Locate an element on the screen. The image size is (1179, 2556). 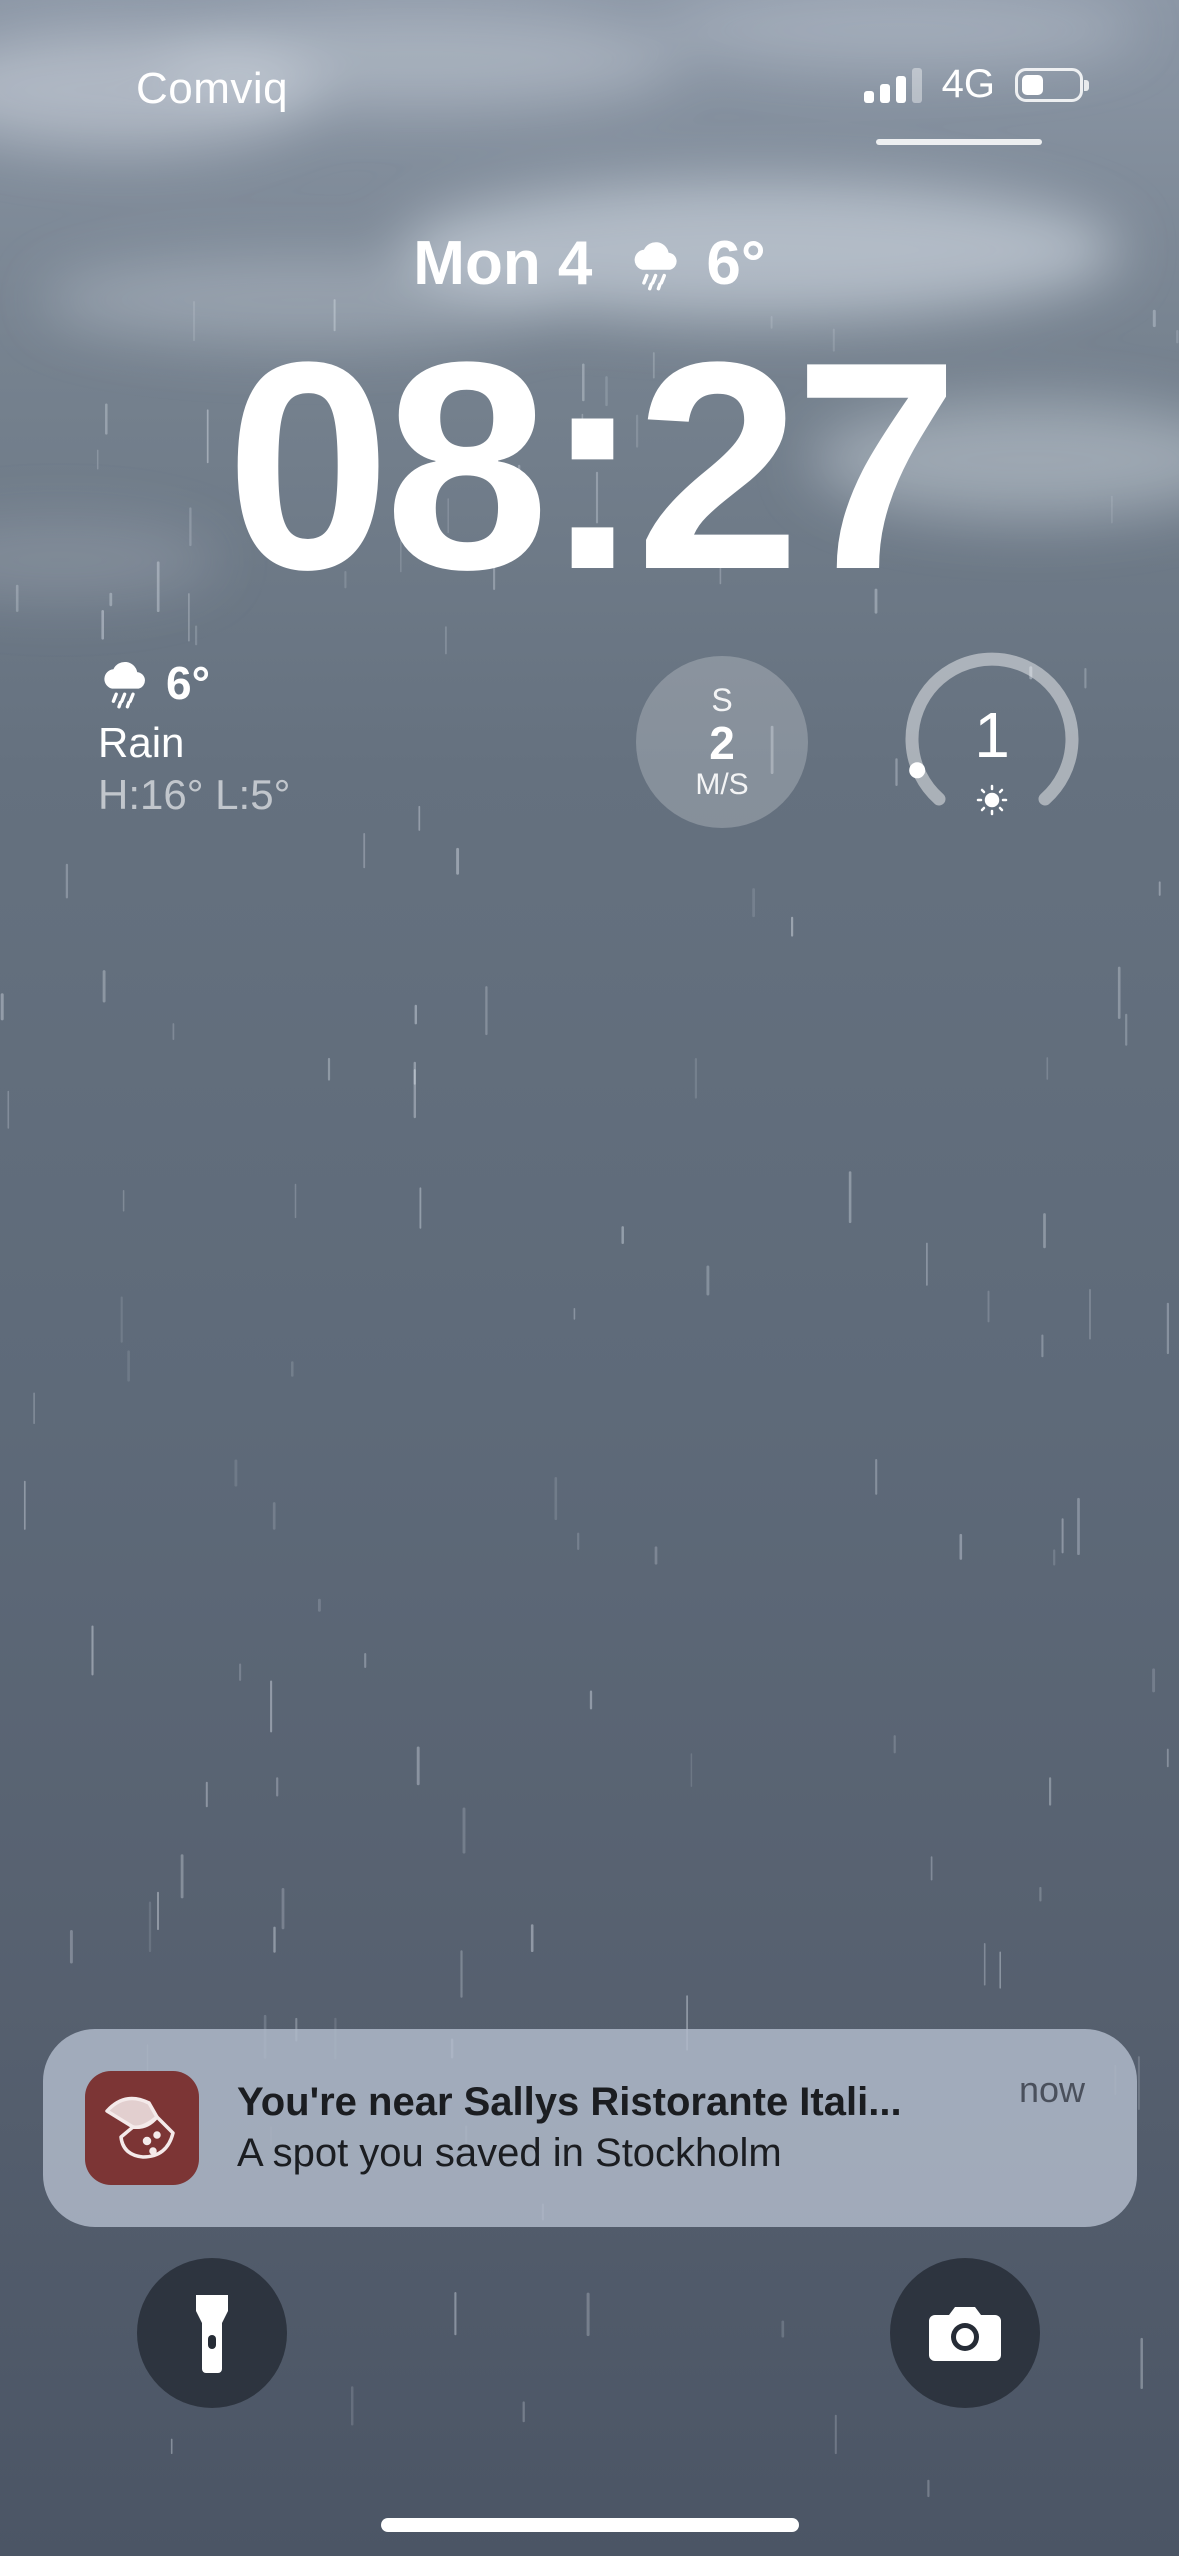
lock-screen-time: 08:27 is located at coordinates (592, 465).